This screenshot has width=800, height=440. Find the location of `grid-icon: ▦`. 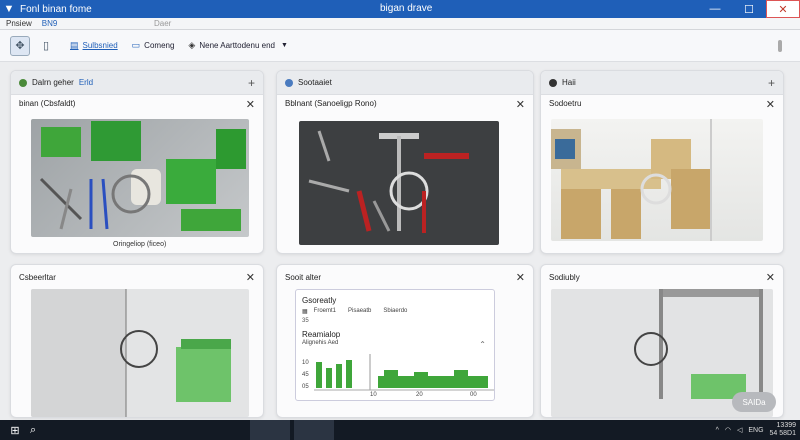

grid-icon: ▦ is located at coordinates (305, 312).